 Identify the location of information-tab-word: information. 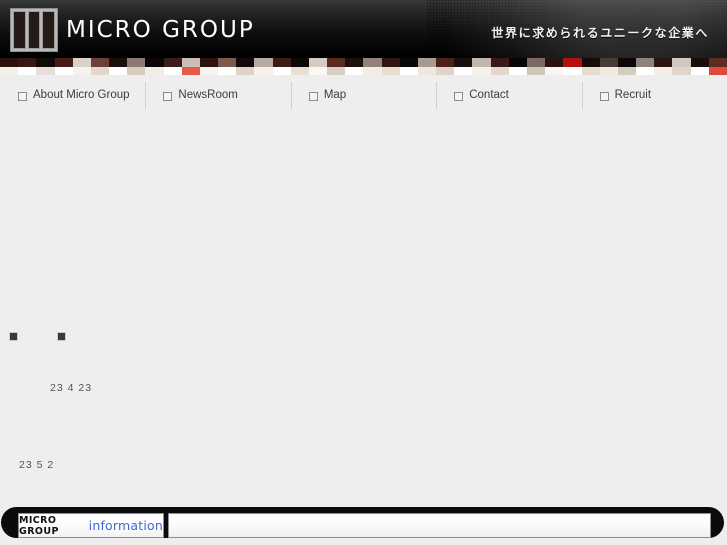
(125, 525).